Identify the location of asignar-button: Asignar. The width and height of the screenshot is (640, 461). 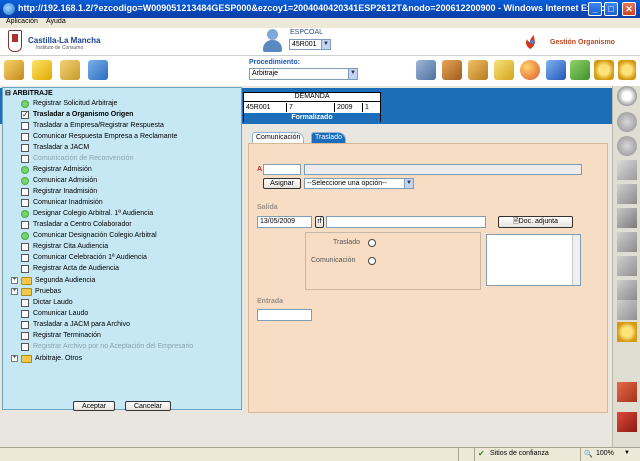
(282, 183).